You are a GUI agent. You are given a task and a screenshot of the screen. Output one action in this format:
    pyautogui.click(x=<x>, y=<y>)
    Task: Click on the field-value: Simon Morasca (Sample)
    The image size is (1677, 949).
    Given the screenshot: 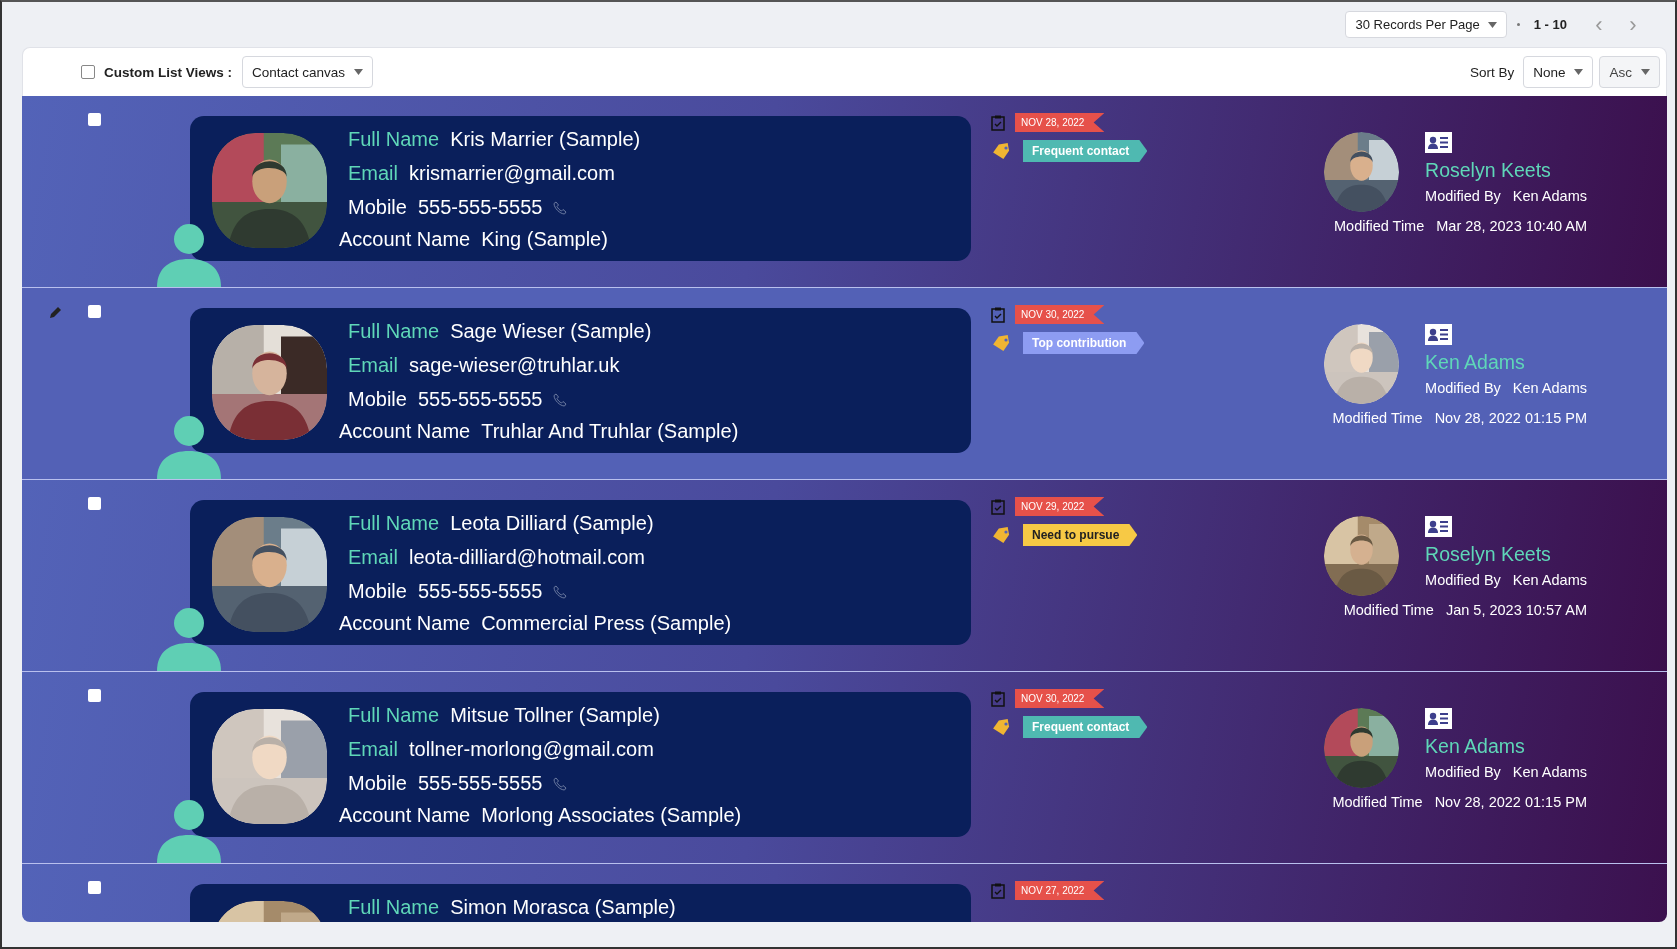 What is the action you would take?
    pyautogui.click(x=563, y=907)
    